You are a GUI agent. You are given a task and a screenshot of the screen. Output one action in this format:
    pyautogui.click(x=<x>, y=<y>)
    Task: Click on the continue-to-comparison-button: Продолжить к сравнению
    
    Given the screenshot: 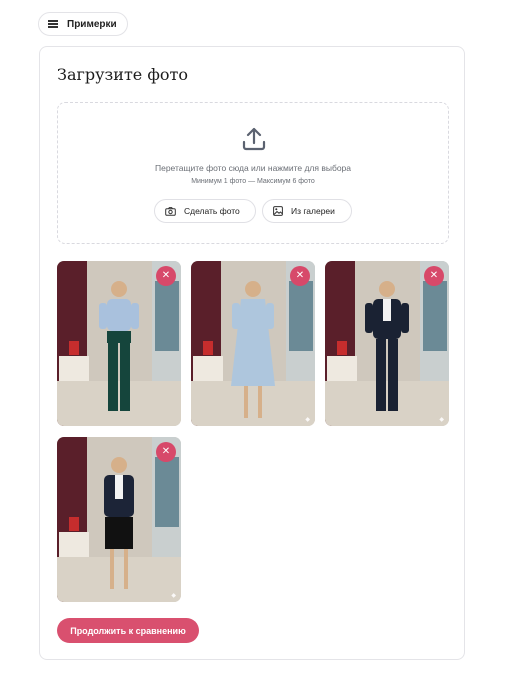 What is the action you would take?
    pyautogui.click(x=128, y=630)
    